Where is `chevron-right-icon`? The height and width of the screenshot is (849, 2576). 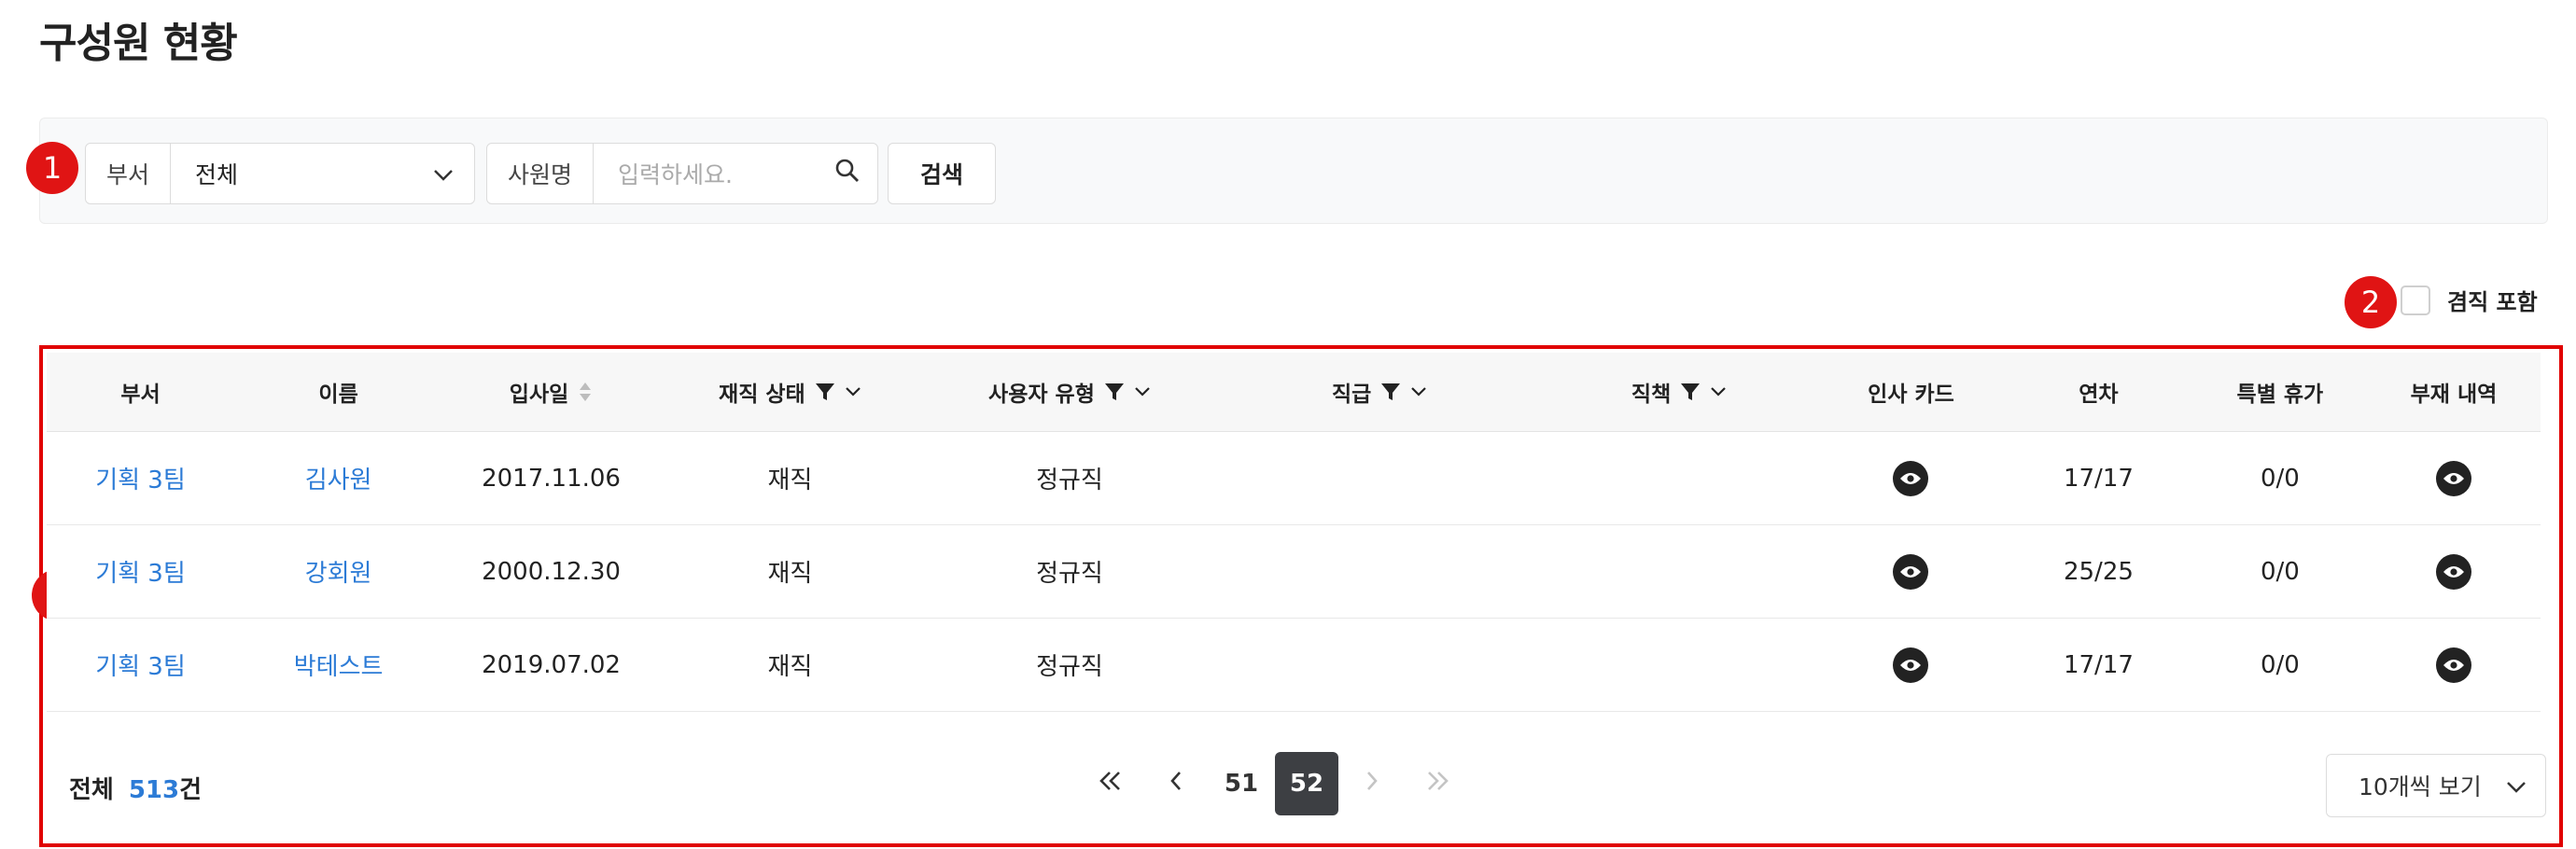 chevron-right-icon is located at coordinates (1372, 784).